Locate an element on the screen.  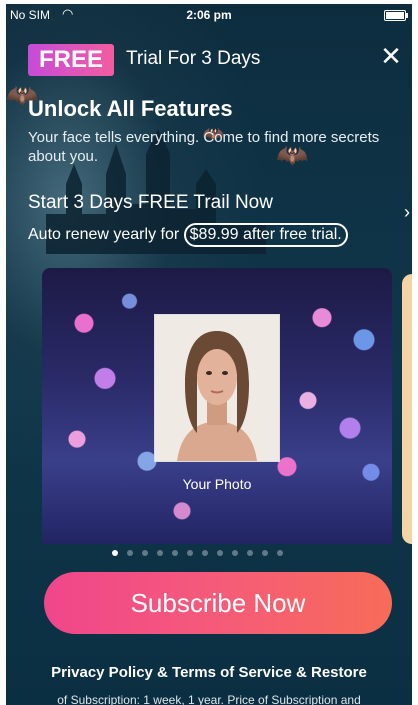
close-icon: ✕ is located at coordinates (391, 56).